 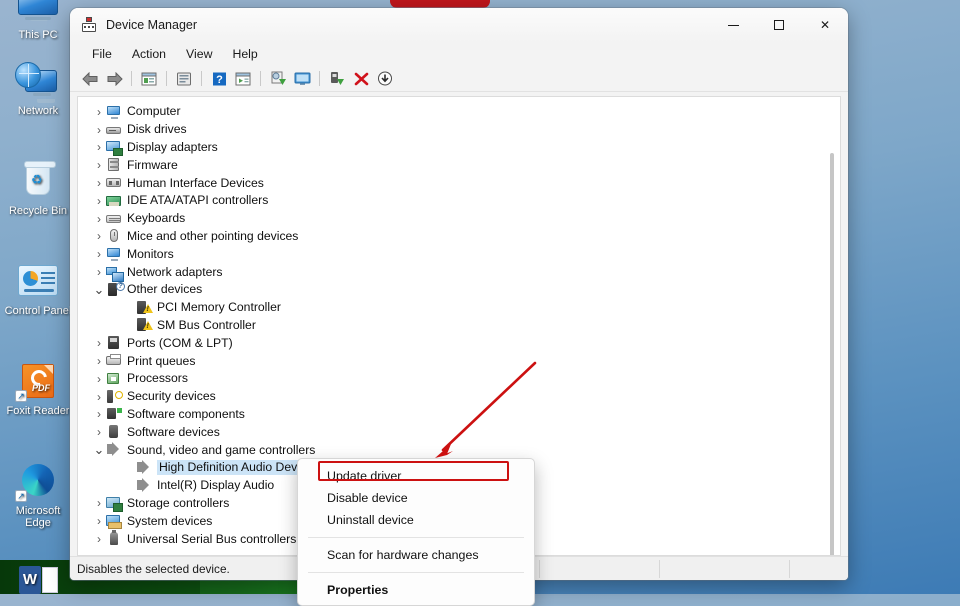 What do you see at coordinates (38, 181) in the screenshot?
I see `recycle-bin-icon: ♻` at bounding box center [38, 181].